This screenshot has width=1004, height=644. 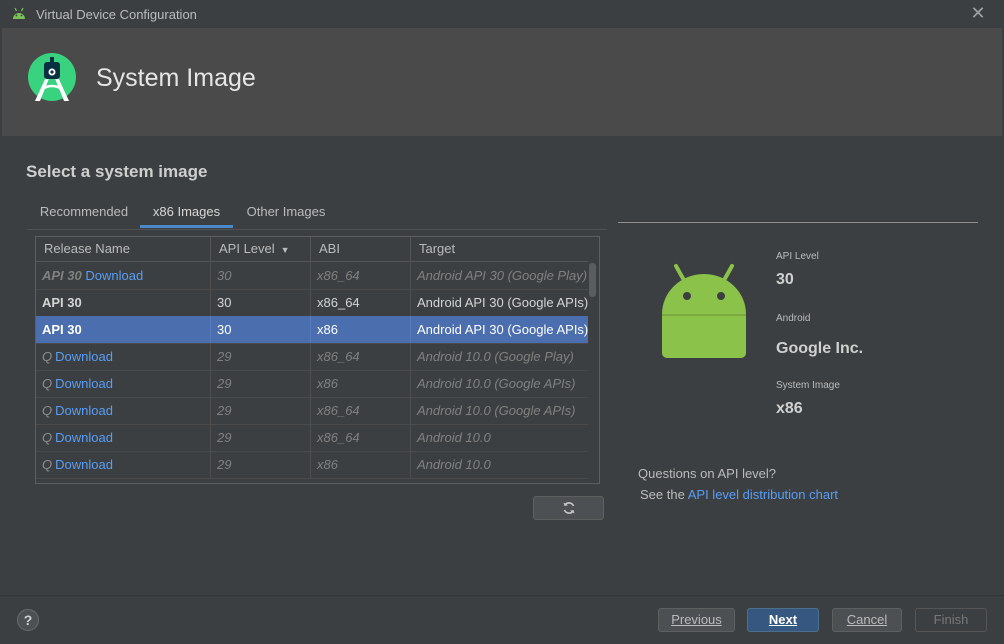 I want to click on see-the-label: See the, so click(x=662, y=494).